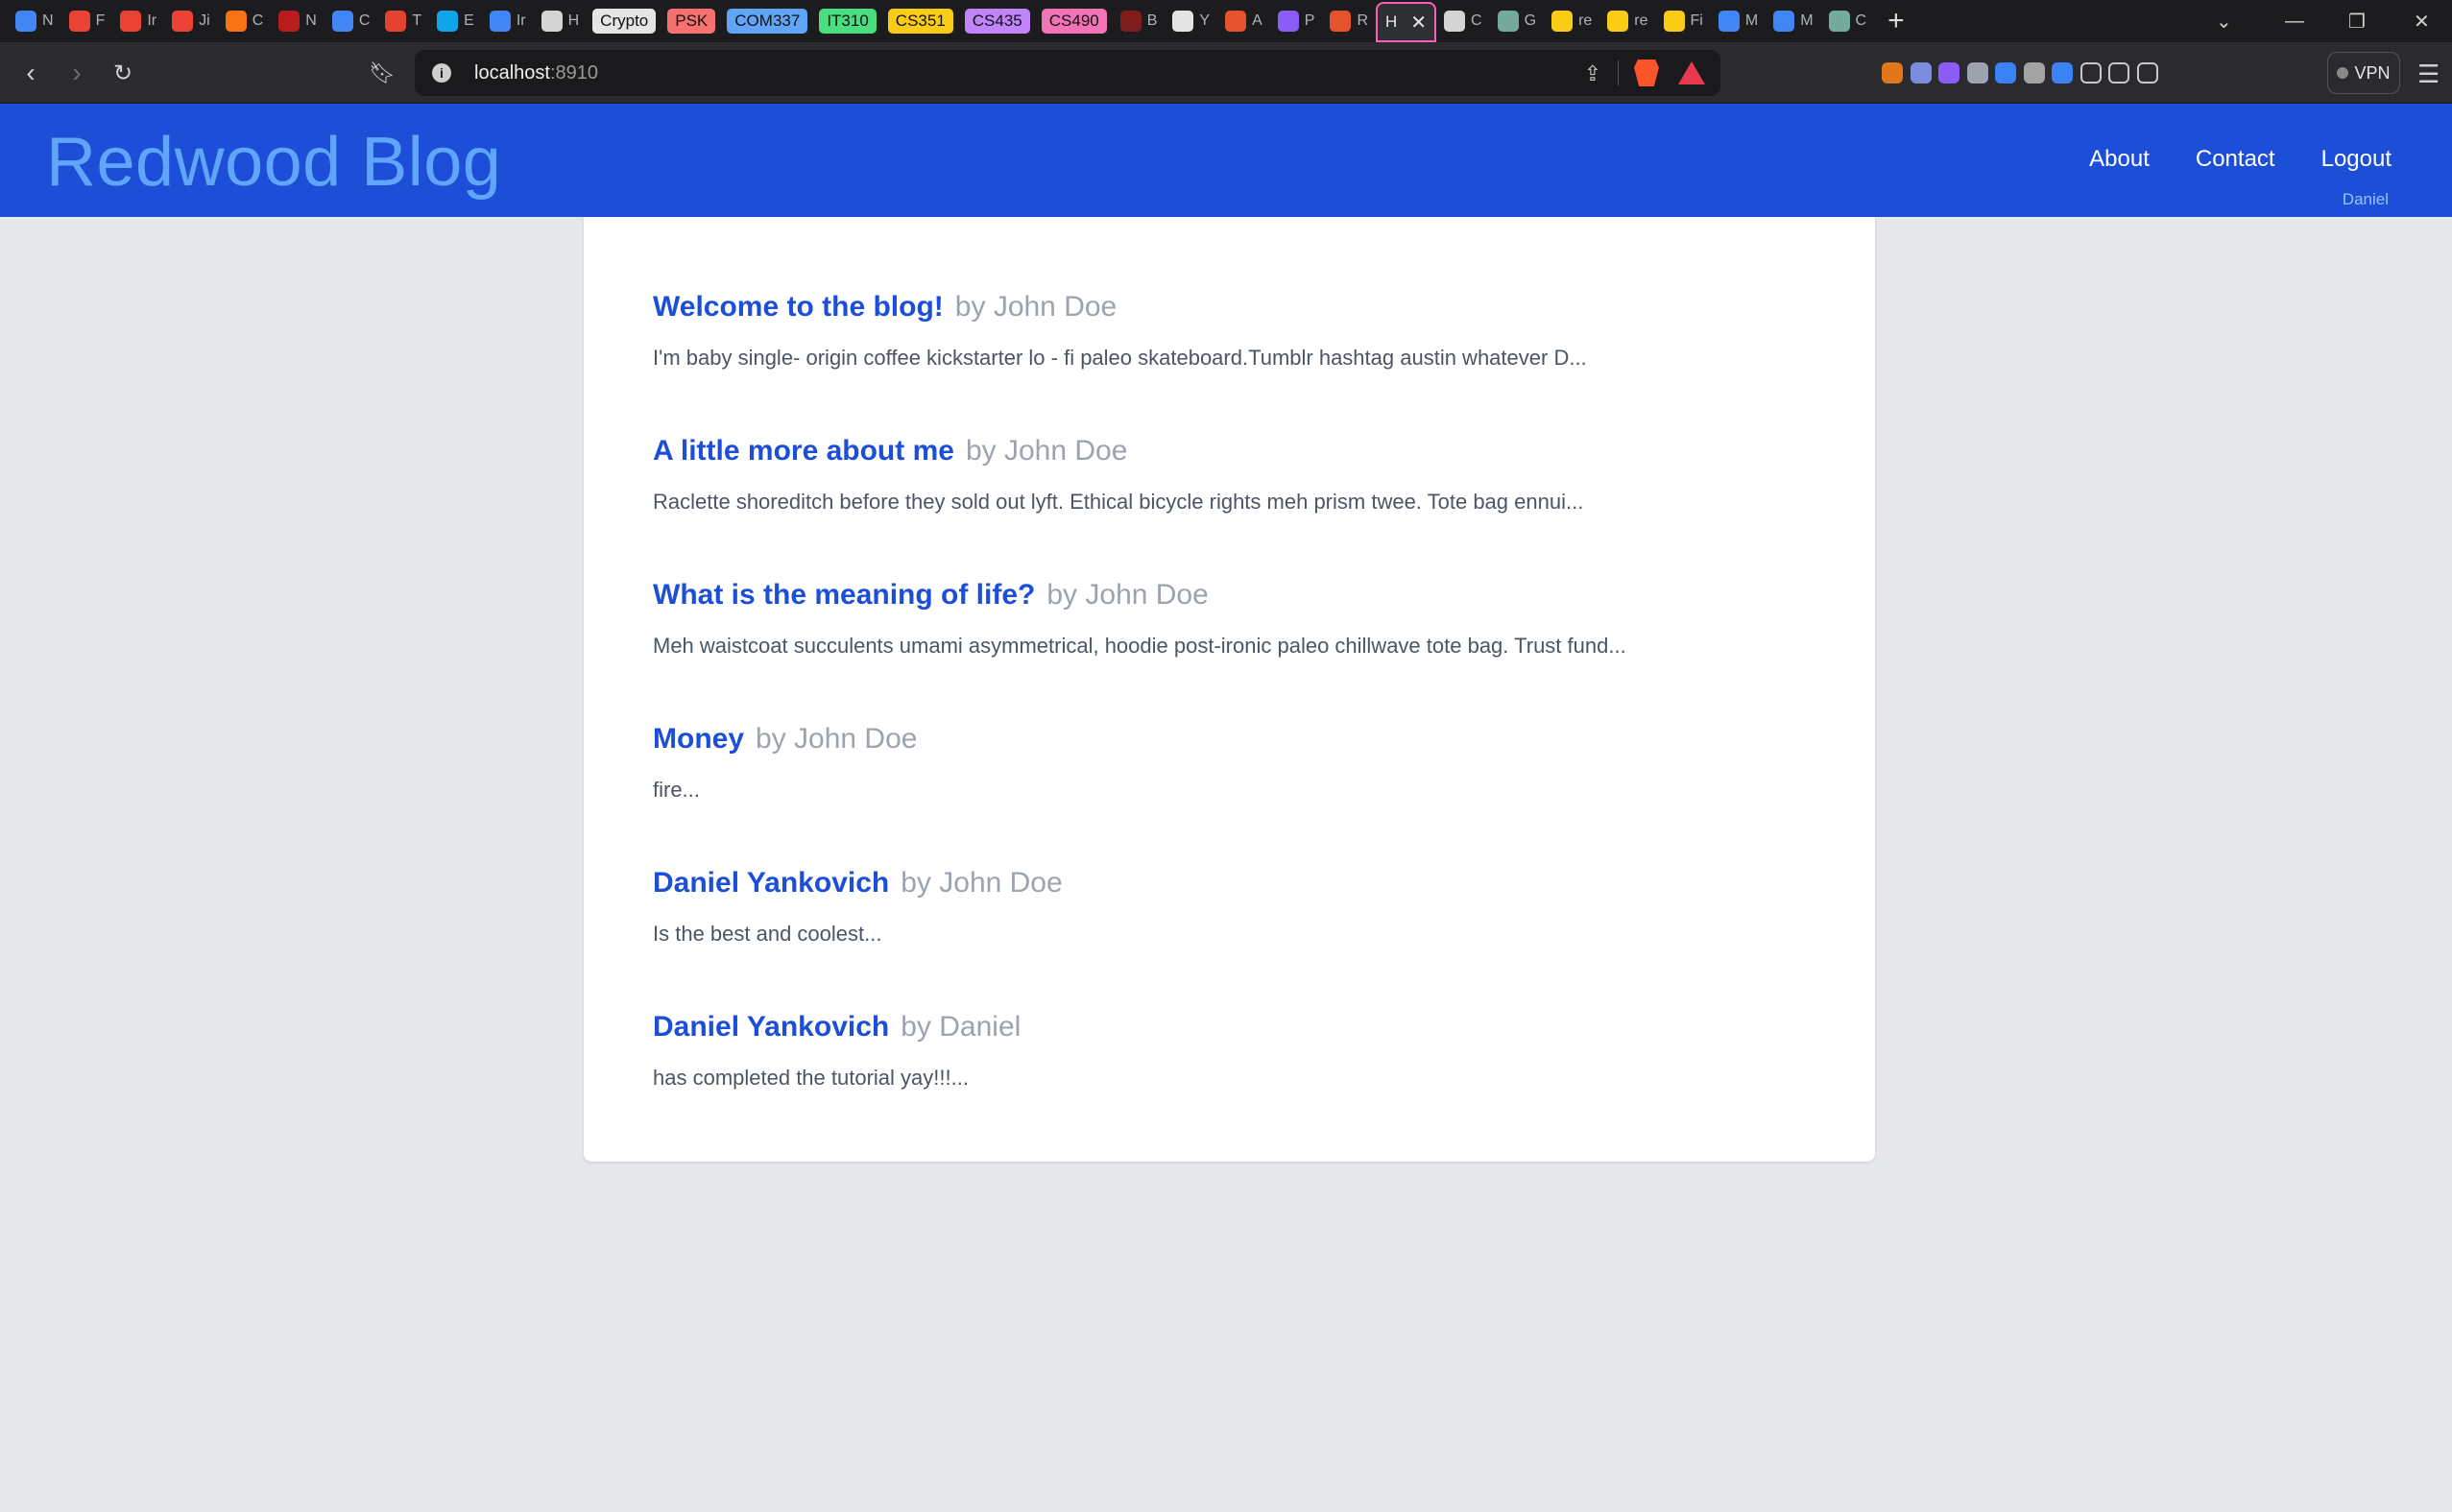  Describe the element at coordinates (1236, 21) in the screenshot. I see `redwood-icon` at that location.